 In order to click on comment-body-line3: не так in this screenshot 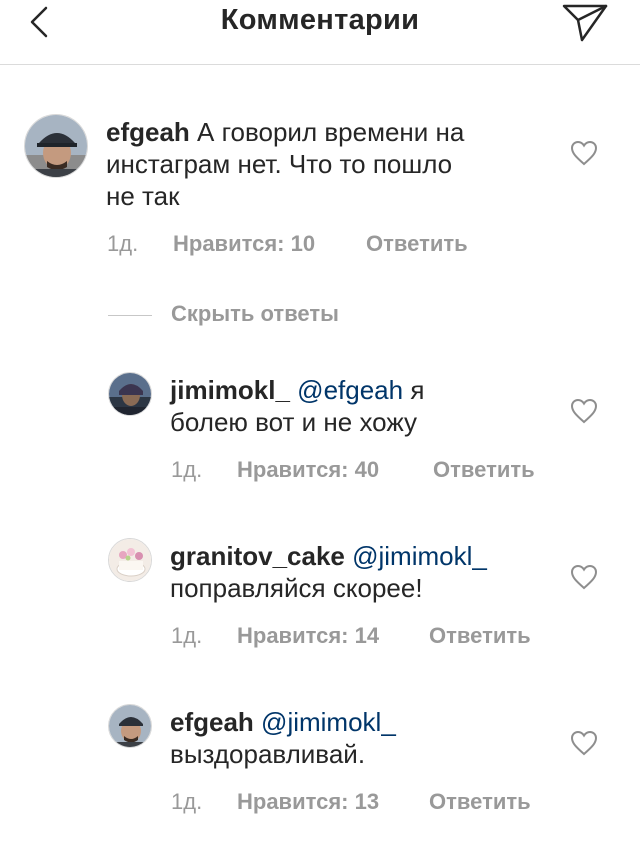, I will do `click(143, 196)`.